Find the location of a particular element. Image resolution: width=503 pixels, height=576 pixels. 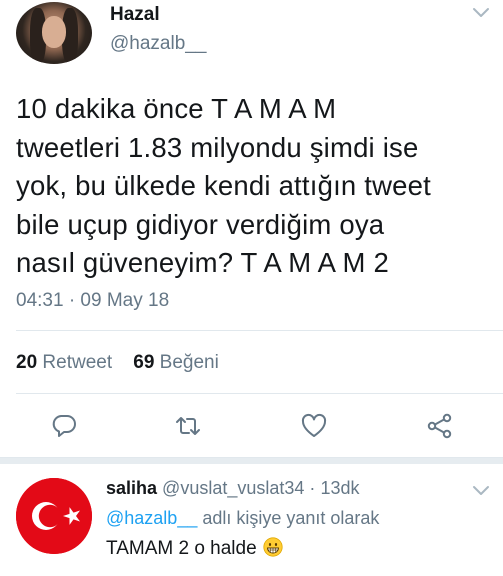

tweet-text-line: 10 dakika önce T A M A M is located at coordinates (176, 108).